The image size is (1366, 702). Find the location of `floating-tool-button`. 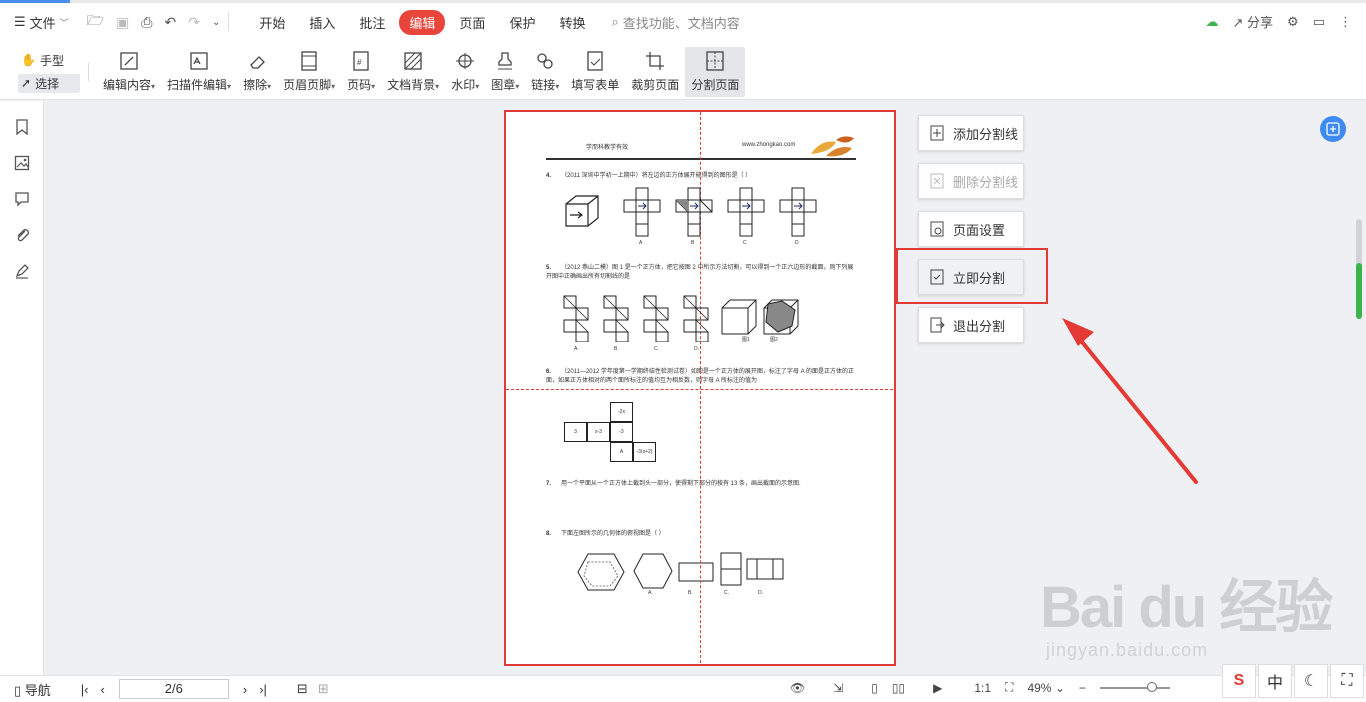

floating-tool-button is located at coordinates (1333, 129).